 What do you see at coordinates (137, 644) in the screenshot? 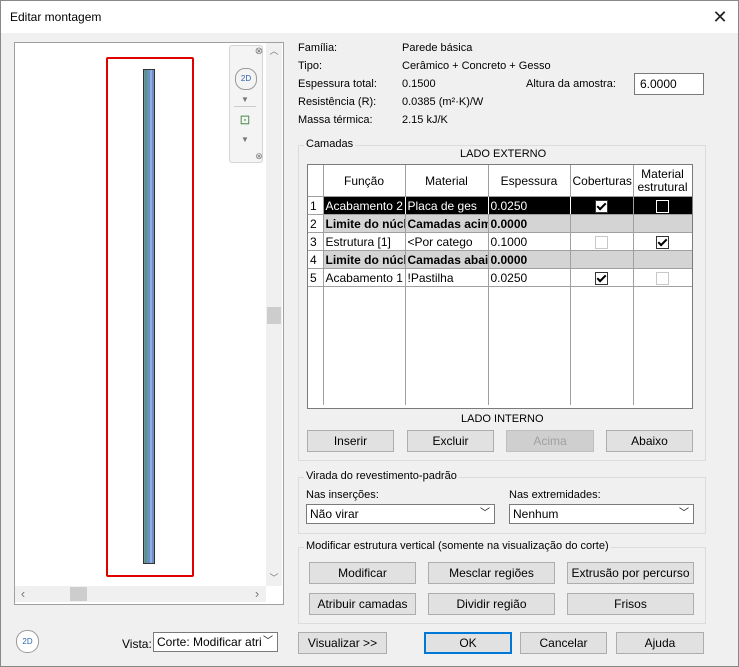
I see `vista-label: Vista:` at bounding box center [137, 644].